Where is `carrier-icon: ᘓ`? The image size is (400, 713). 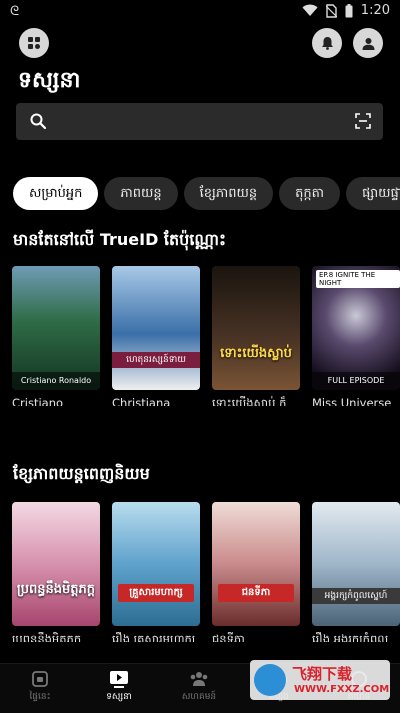 carrier-icon: ᘓ is located at coordinates (15, 11).